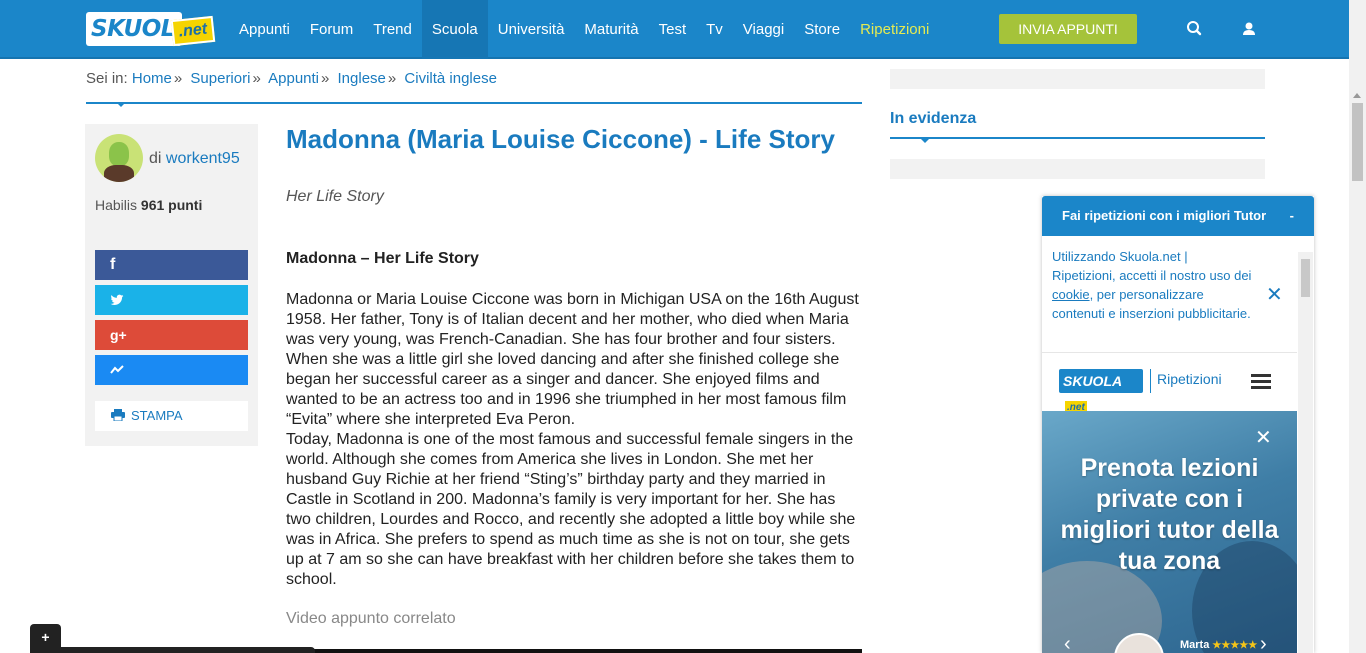  I want to click on author-di: di, so click(155, 158).